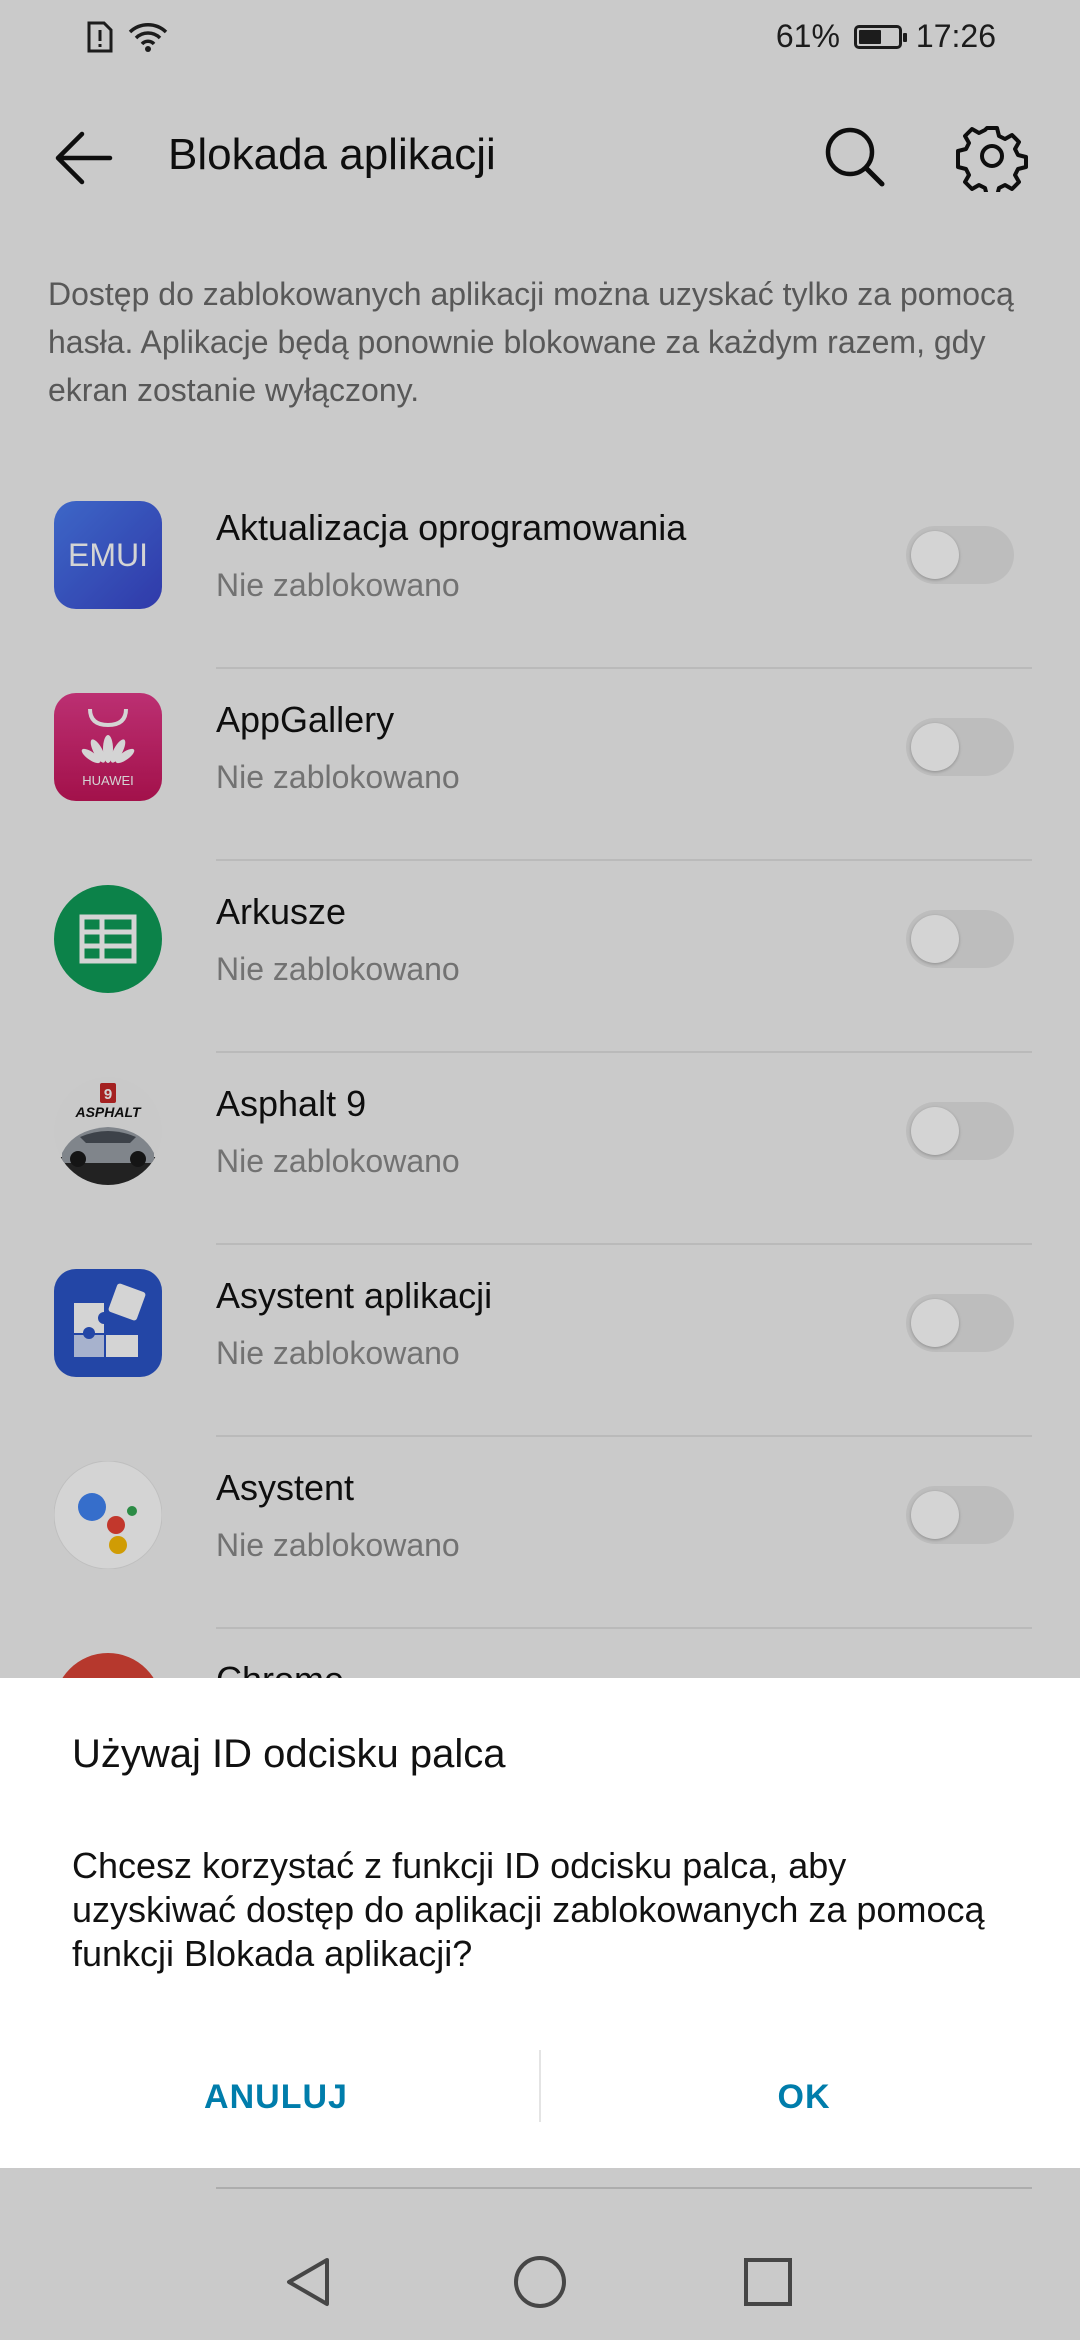 The height and width of the screenshot is (2340, 1080). Describe the element at coordinates (289, 1754) in the screenshot. I see `dialog-title: Używaj ID odcisku palca` at that location.